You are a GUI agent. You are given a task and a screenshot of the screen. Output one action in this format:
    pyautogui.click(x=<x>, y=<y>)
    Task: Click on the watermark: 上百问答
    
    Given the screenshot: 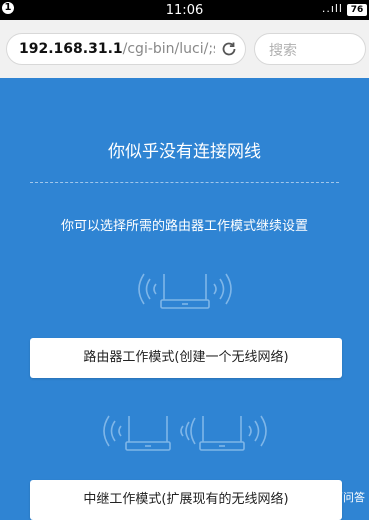 What is the action you would take?
    pyautogui.click(x=334, y=497)
    